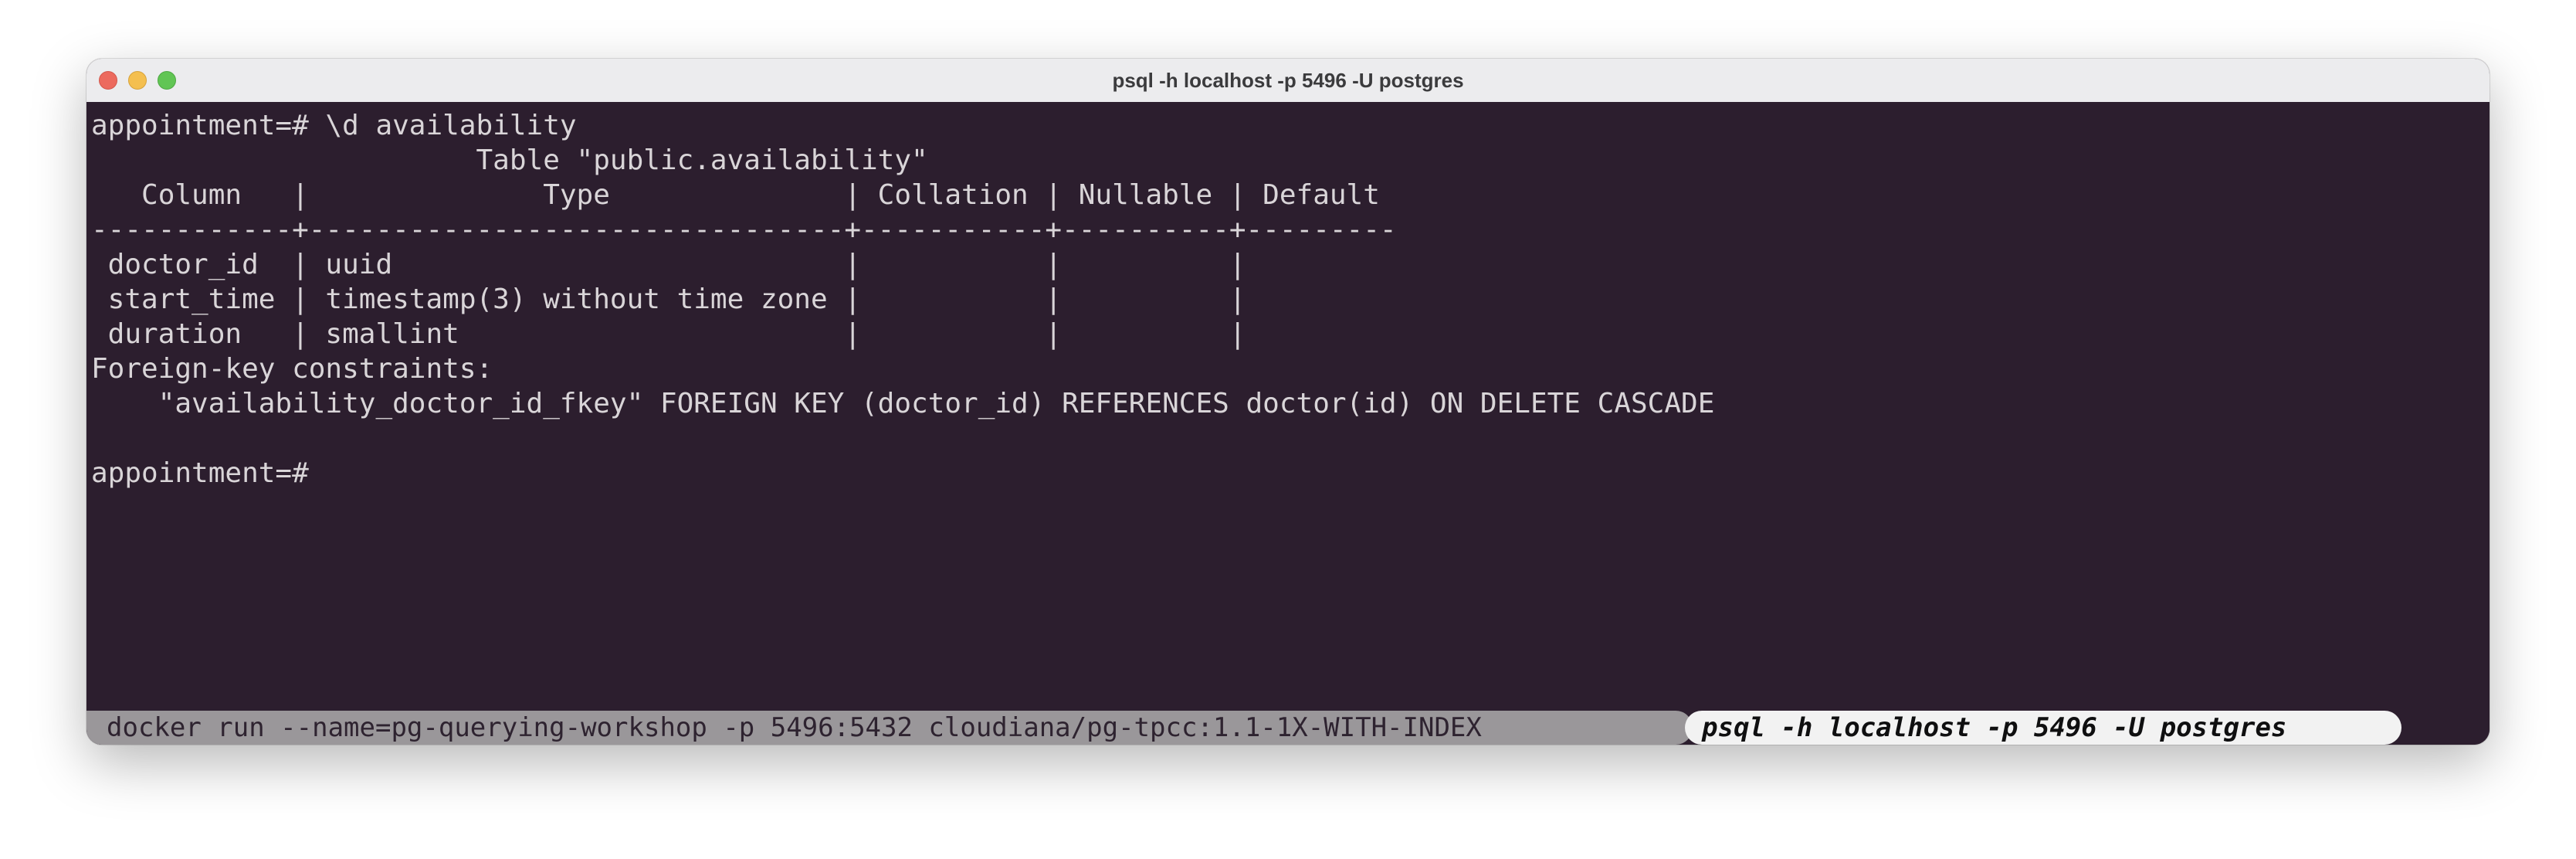 The image size is (2576, 859). What do you see at coordinates (1994, 728) in the screenshot?
I see `tab-psql-label: psql -h localhost -p 5496 -U postgres` at bounding box center [1994, 728].